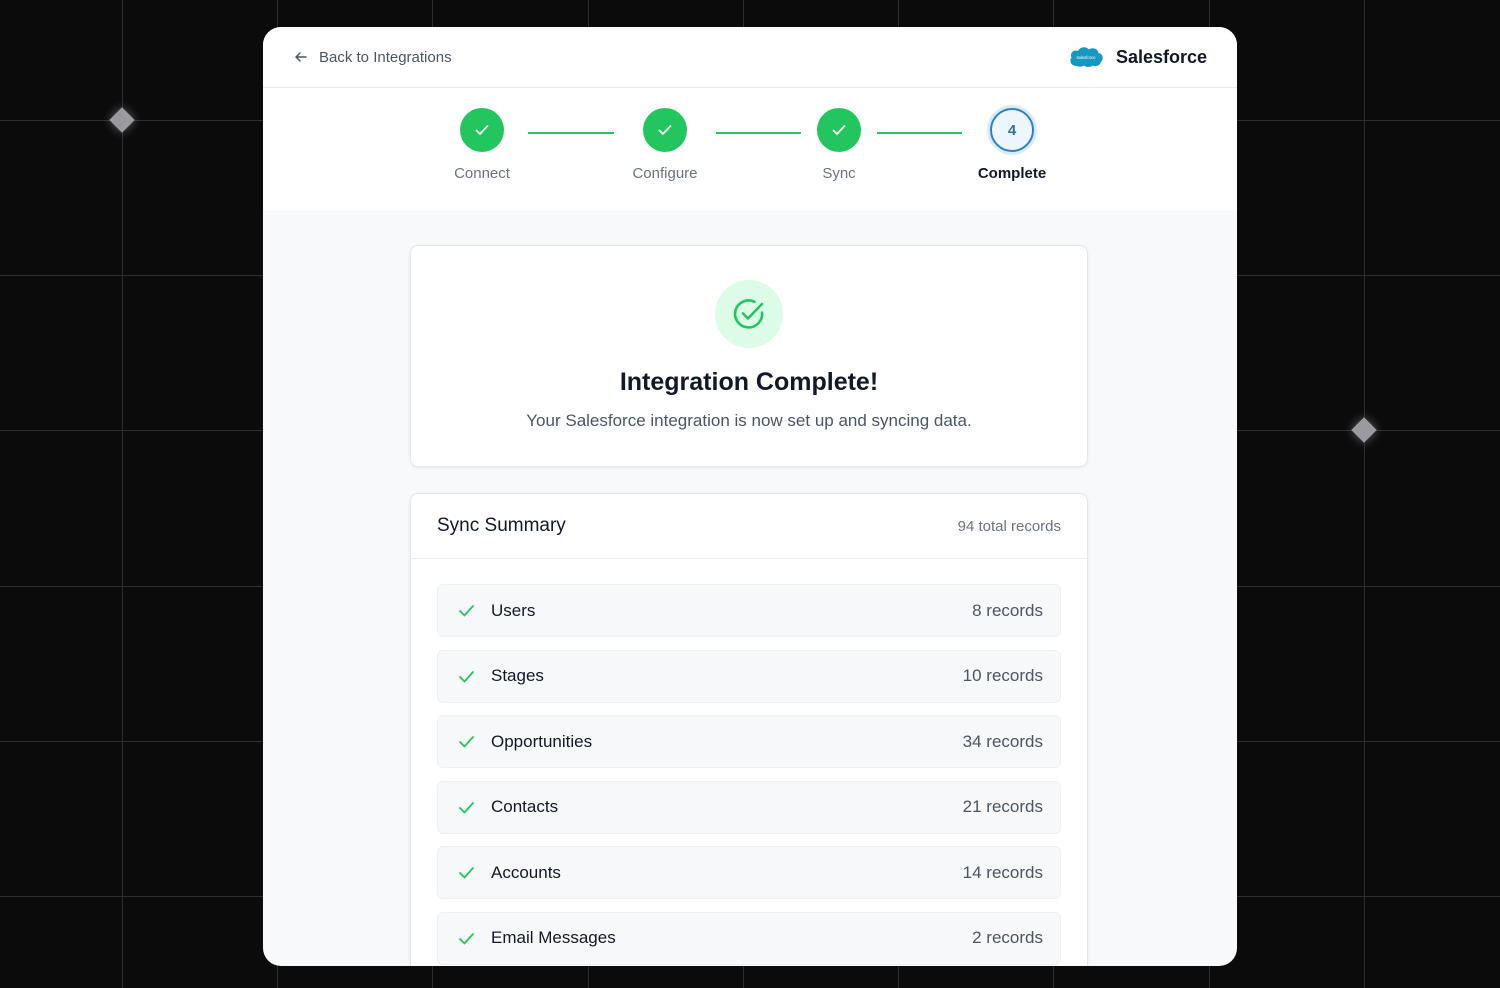 The width and height of the screenshot is (1500, 988). I want to click on record-count: 8 records, so click(1007, 610).